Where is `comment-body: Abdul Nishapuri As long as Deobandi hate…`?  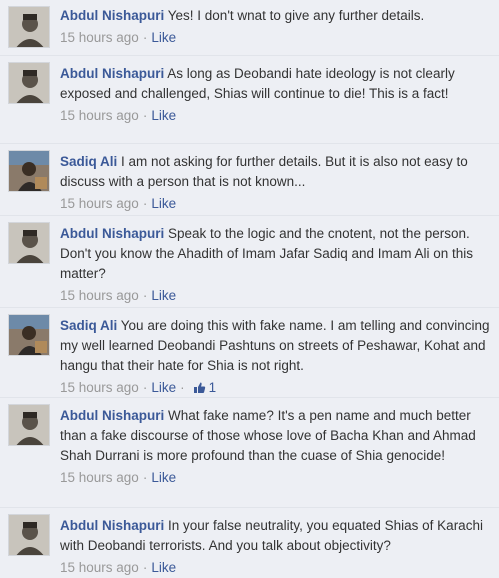 comment-body: Abdul Nishapuri As long as Deobandi hate… is located at coordinates (275, 84).